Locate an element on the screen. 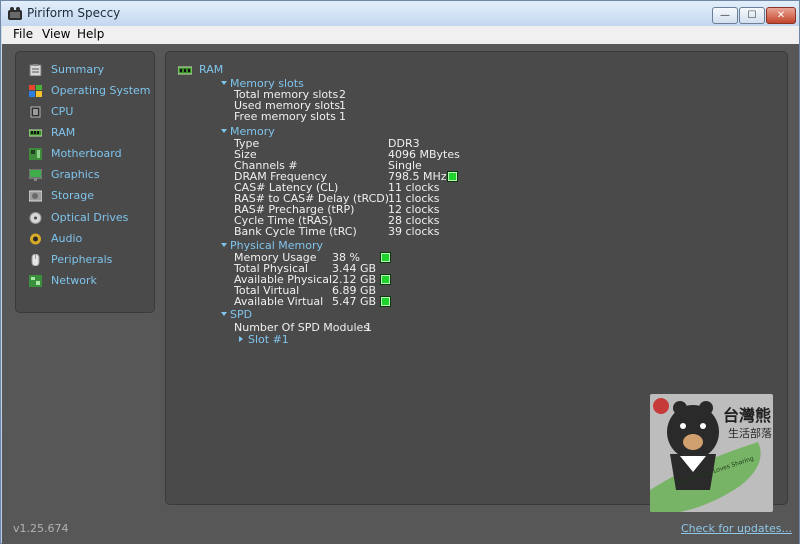  sidebar-item-label: Motherboard is located at coordinates (86, 153).